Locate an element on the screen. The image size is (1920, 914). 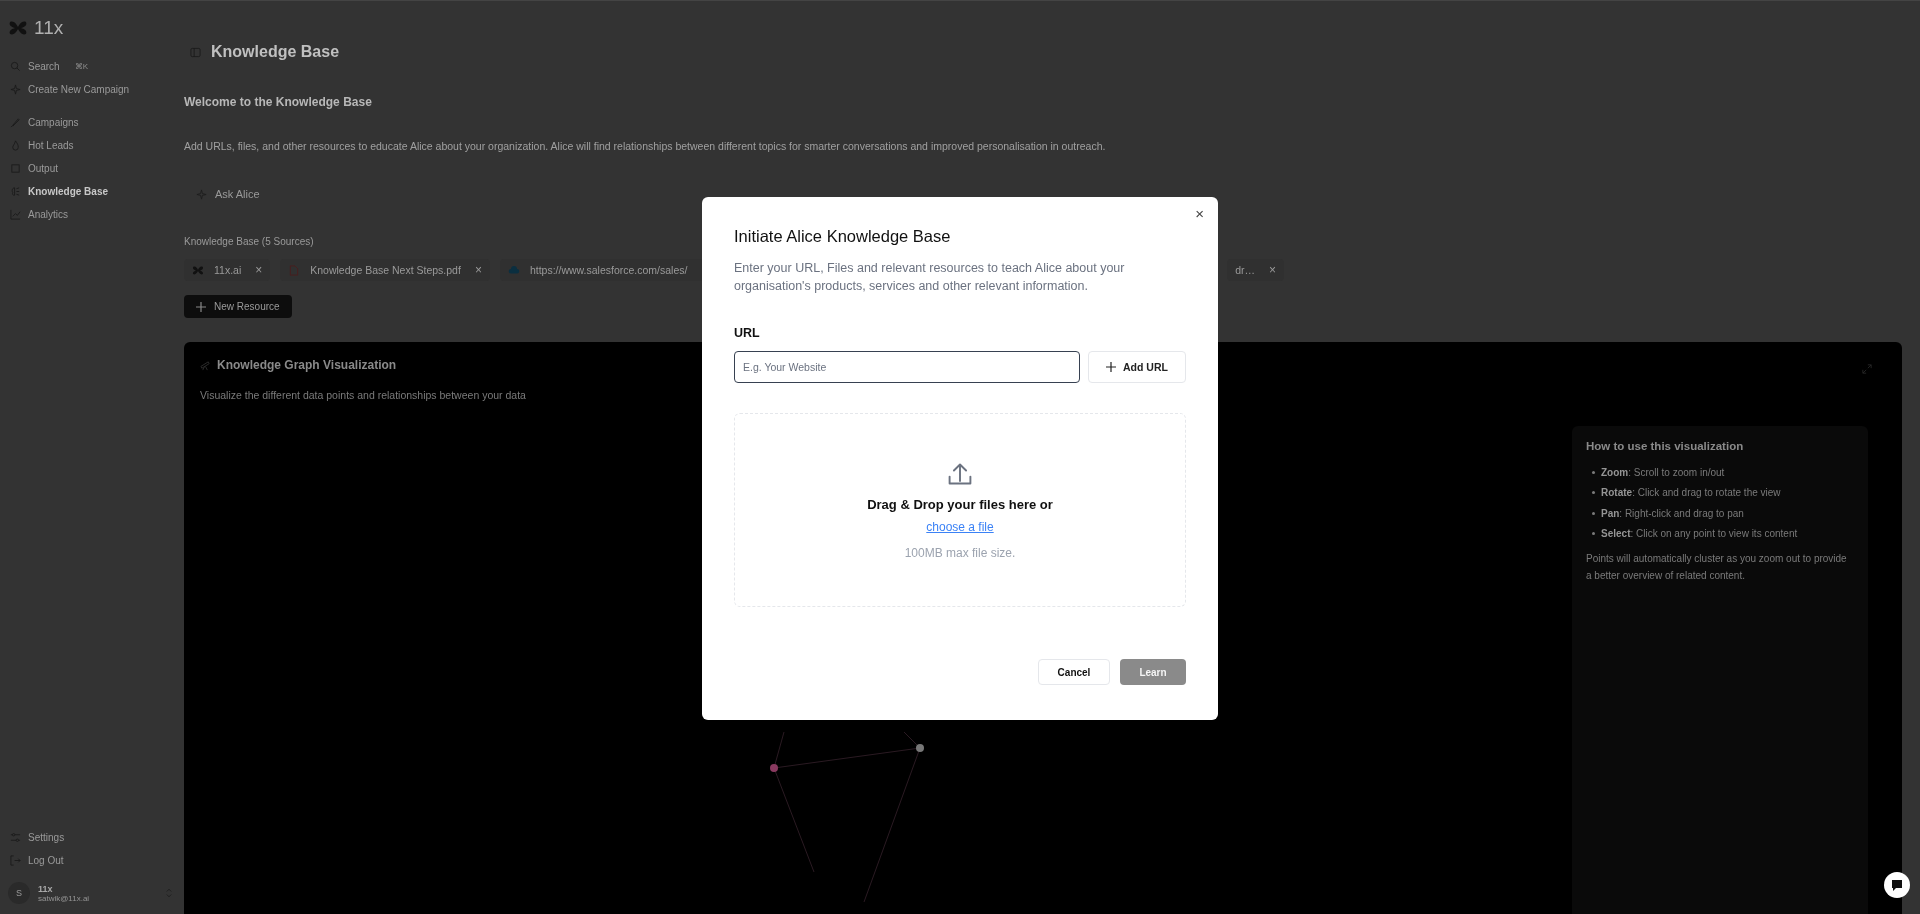
sources-label: Knowledge Base (5 Sources) is located at coordinates (249, 241).